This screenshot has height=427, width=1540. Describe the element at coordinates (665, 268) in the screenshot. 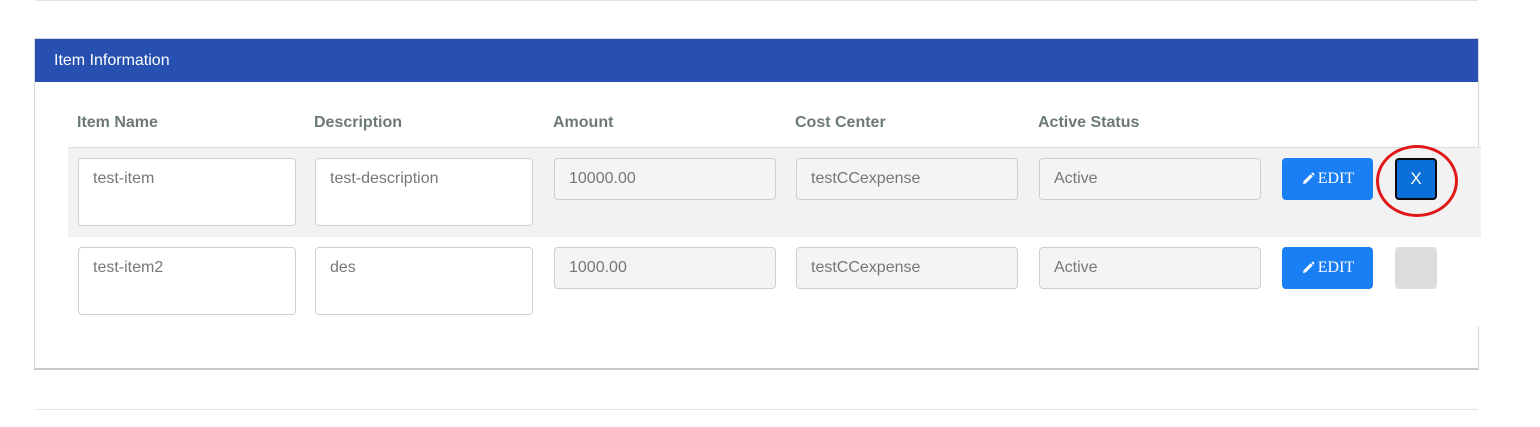

I see `amount-field: 1000.00` at that location.